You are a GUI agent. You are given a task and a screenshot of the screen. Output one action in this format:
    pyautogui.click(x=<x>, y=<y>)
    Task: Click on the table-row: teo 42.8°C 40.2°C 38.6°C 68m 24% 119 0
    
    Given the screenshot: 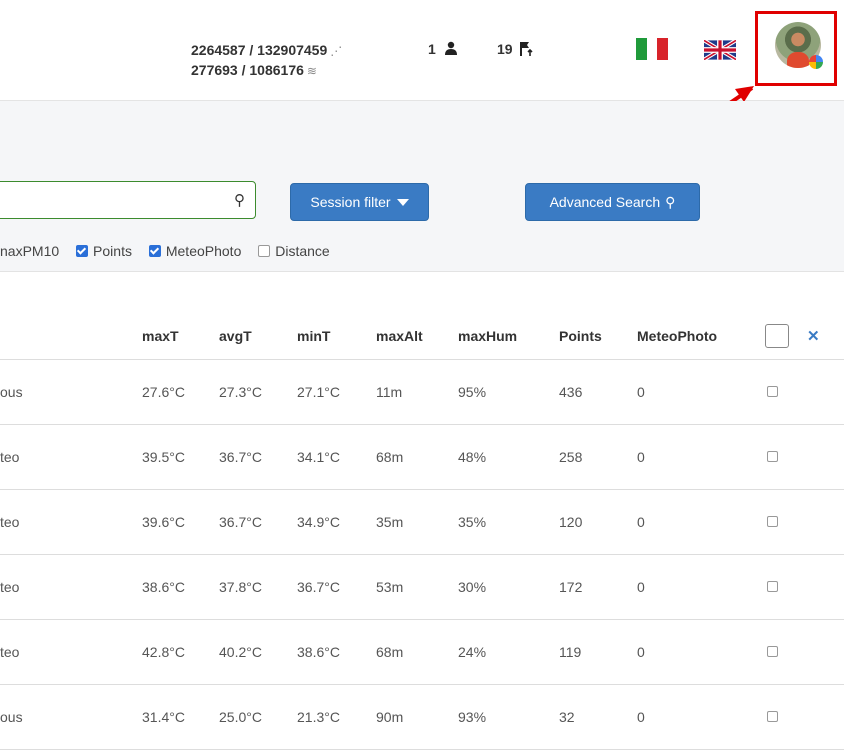 What is the action you would take?
    pyautogui.click(x=422, y=652)
    